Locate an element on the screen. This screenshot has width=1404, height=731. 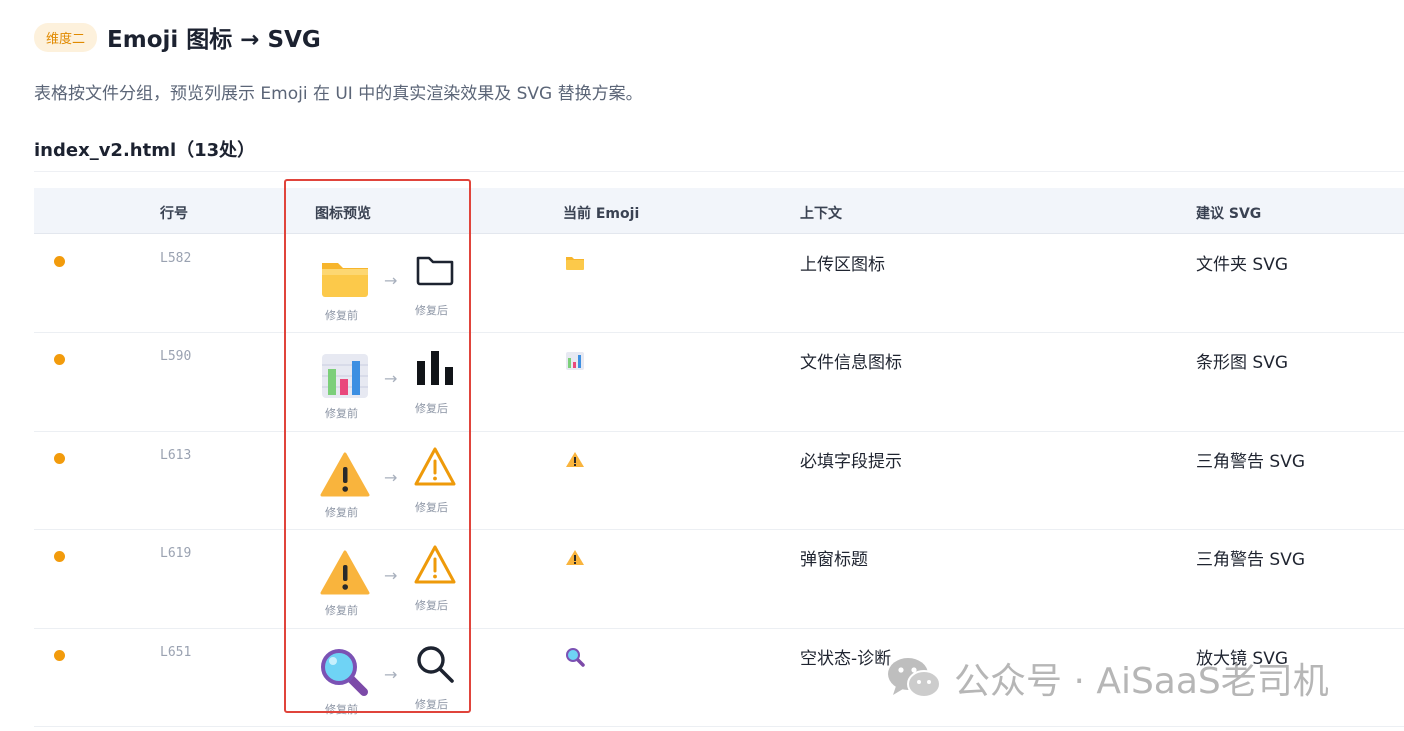
bar-chart-icon is located at coordinates (435, 368).